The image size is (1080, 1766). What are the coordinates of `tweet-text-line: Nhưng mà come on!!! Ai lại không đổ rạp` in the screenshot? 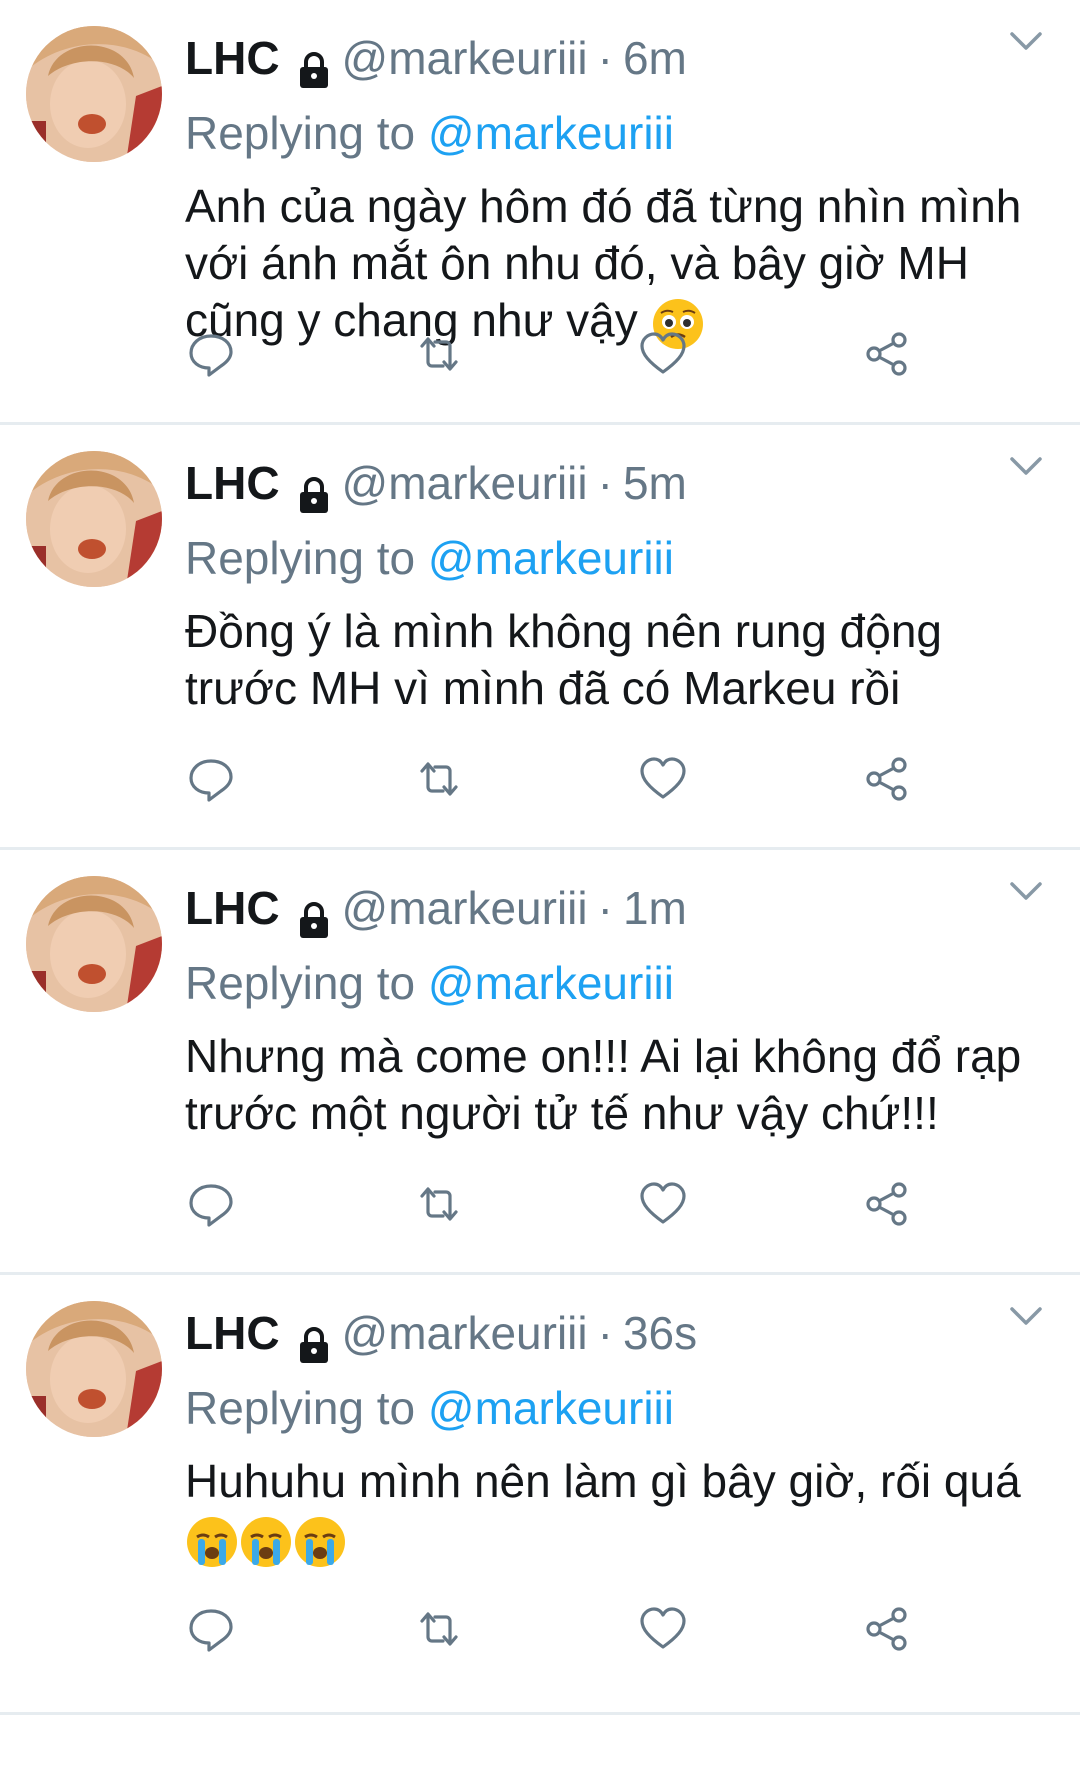 It's located at (603, 1056).